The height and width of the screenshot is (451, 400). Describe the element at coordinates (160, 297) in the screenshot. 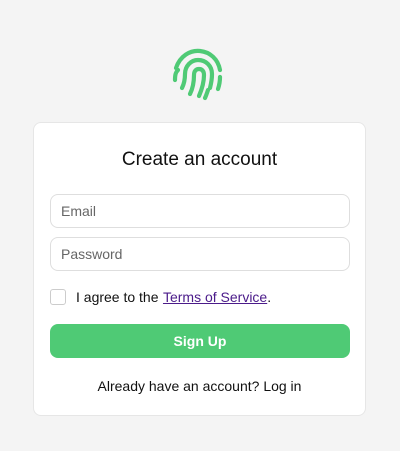

I see `terms-agreement-row: I agree to the Terms of Service.` at that location.